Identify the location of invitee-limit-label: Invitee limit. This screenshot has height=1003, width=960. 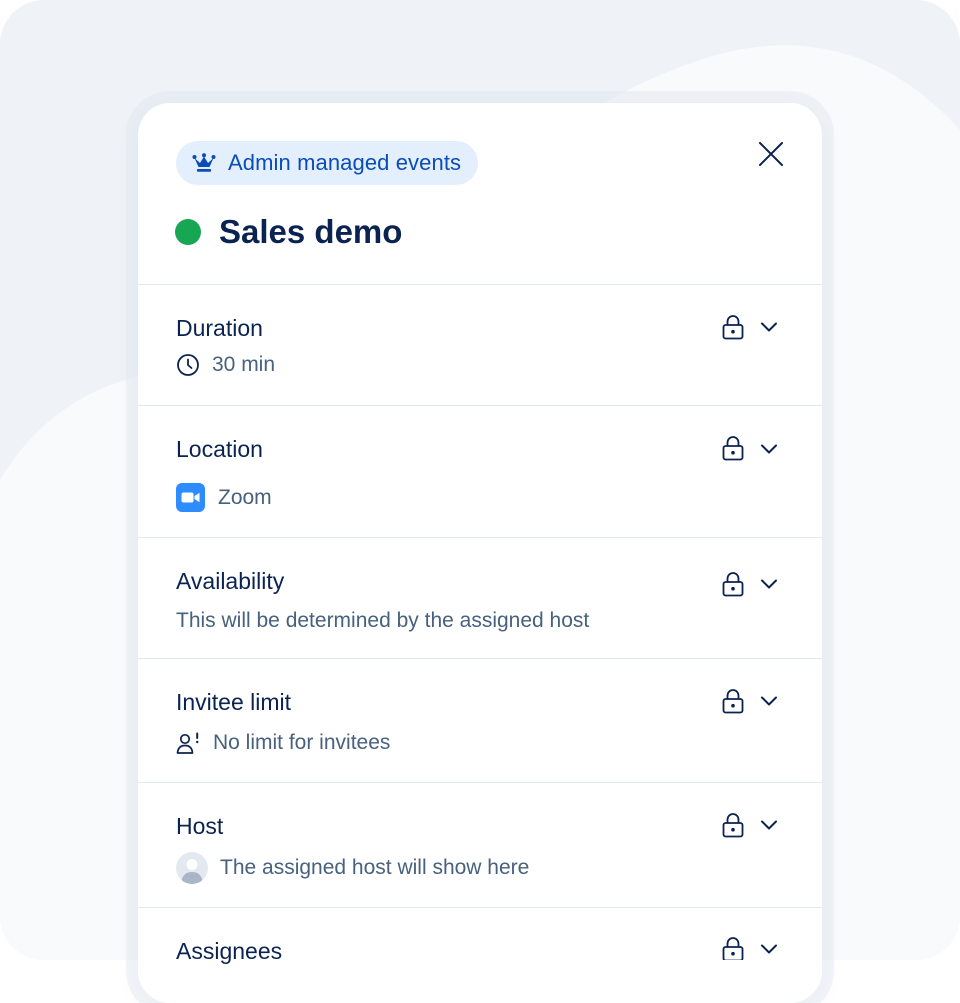
(234, 702).